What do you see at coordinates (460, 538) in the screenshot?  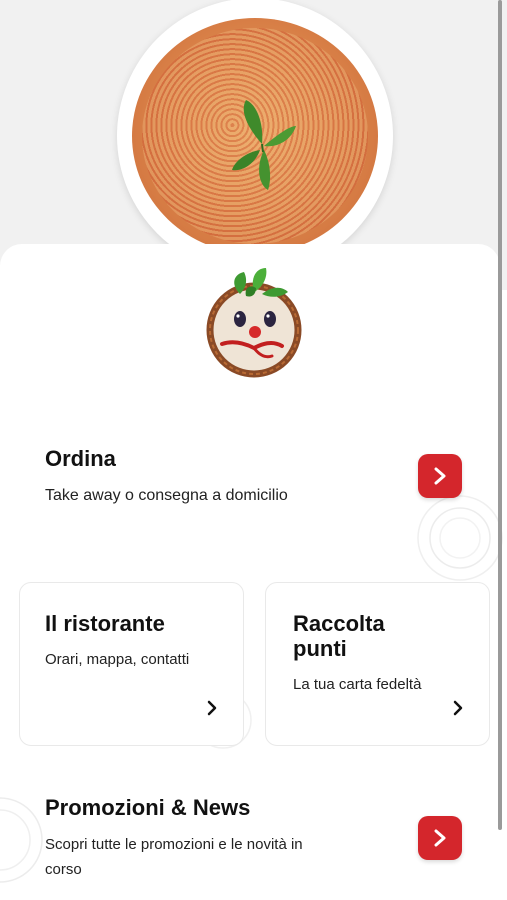 I see `decorative-rings-right` at bounding box center [460, 538].